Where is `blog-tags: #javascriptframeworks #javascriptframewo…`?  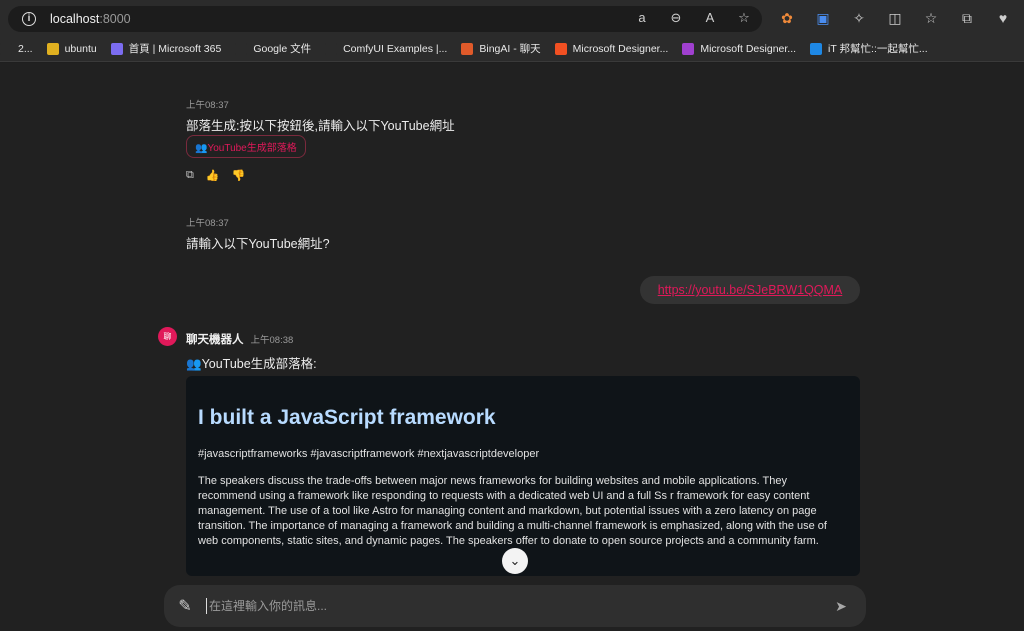
blog-tags: #javascriptframeworks #javascriptframewo… is located at coordinates (369, 454).